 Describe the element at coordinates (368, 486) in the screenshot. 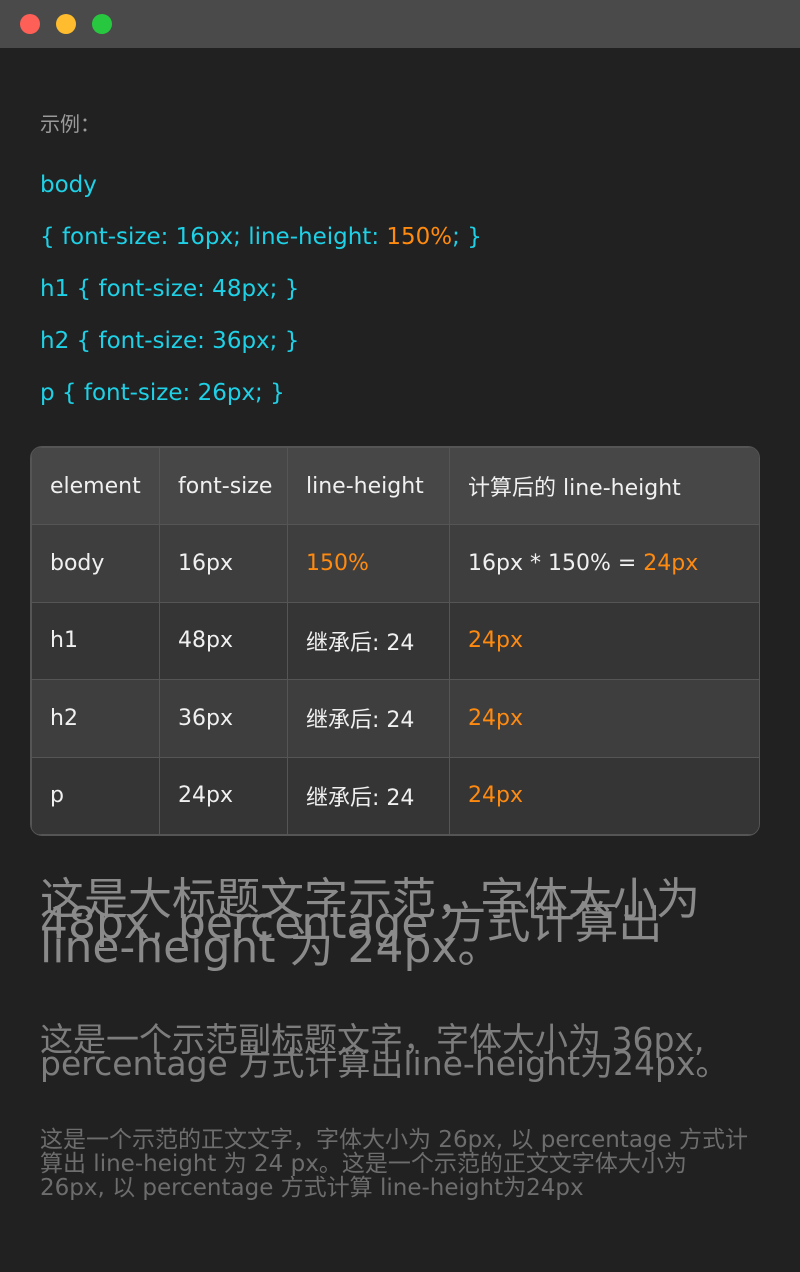

I see `header-line-height: line-height` at that location.